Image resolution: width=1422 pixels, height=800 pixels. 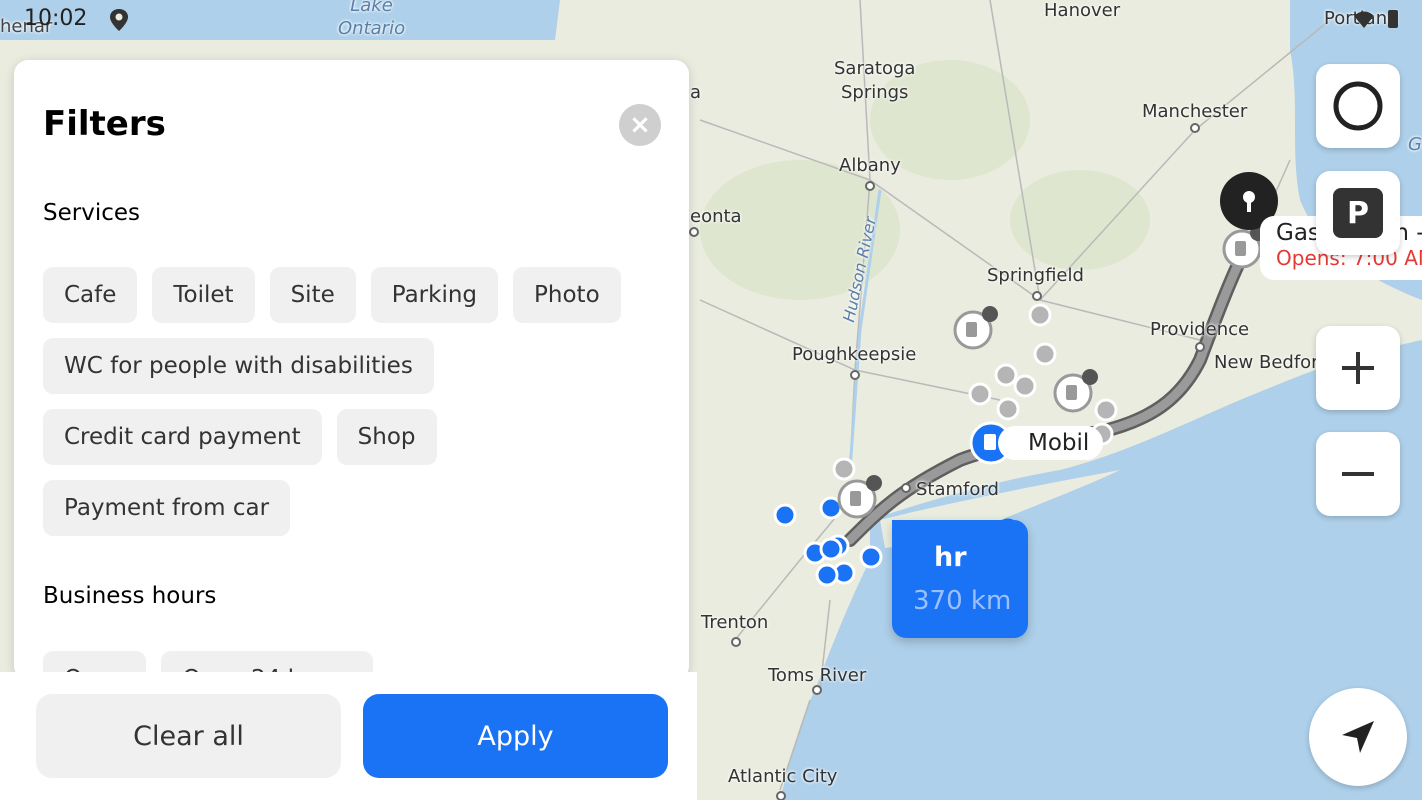 I want to click on map-label-hanover: Hanover, so click(x=1082, y=10).